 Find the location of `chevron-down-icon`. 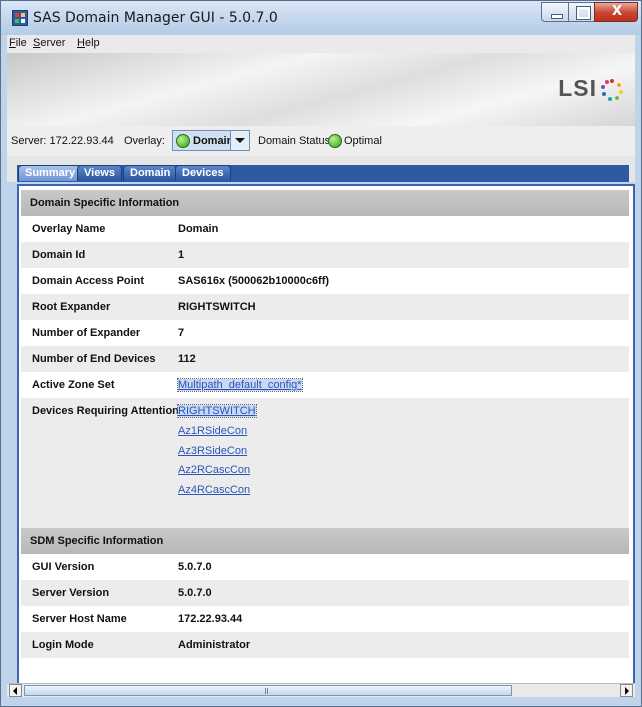

chevron-down-icon is located at coordinates (239, 140).